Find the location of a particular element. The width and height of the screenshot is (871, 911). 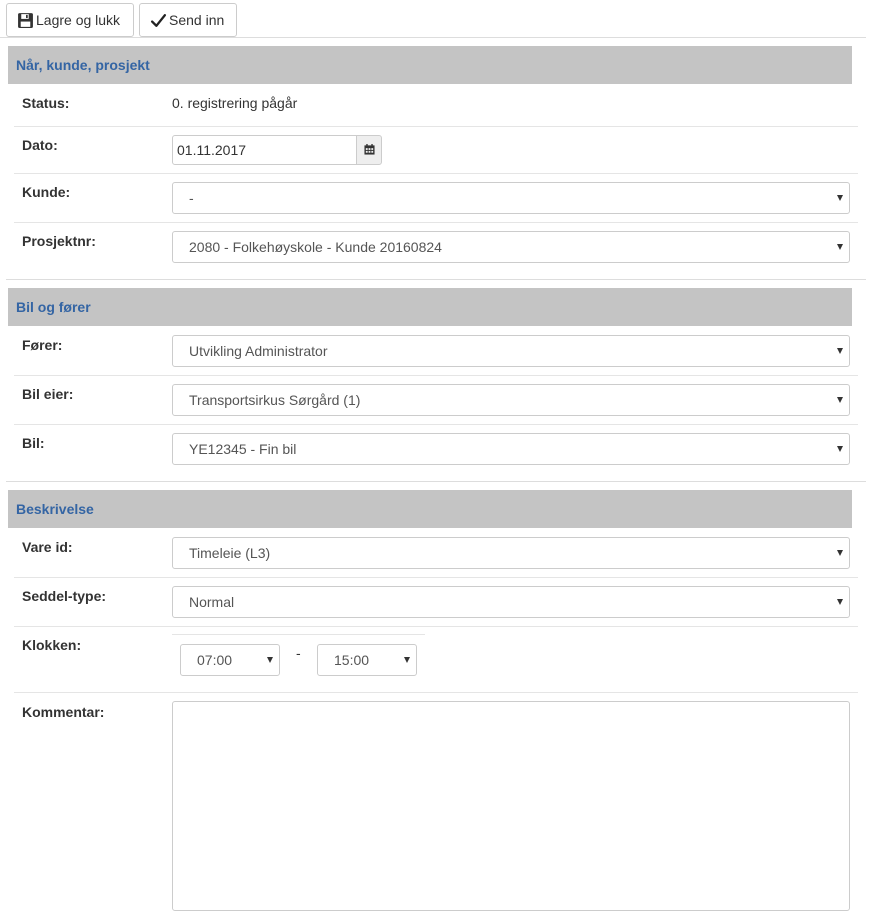

time-group-divider is located at coordinates (298, 634).